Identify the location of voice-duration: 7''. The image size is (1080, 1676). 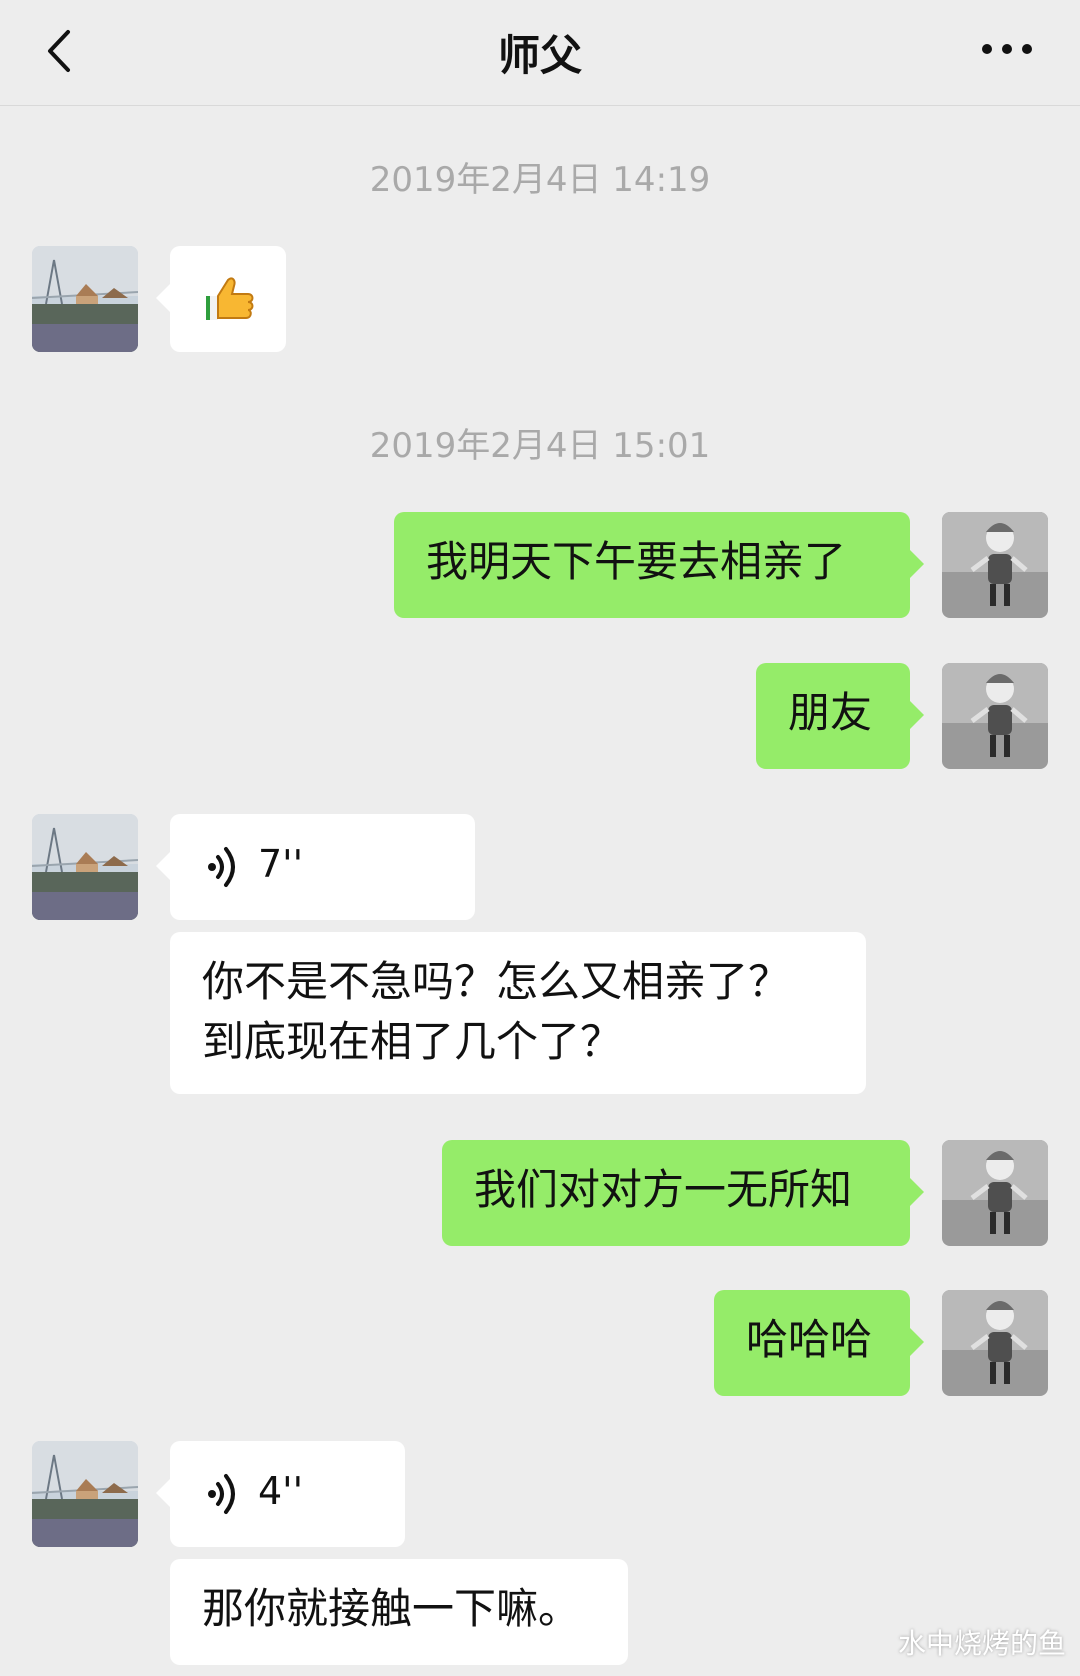
(281, 864).